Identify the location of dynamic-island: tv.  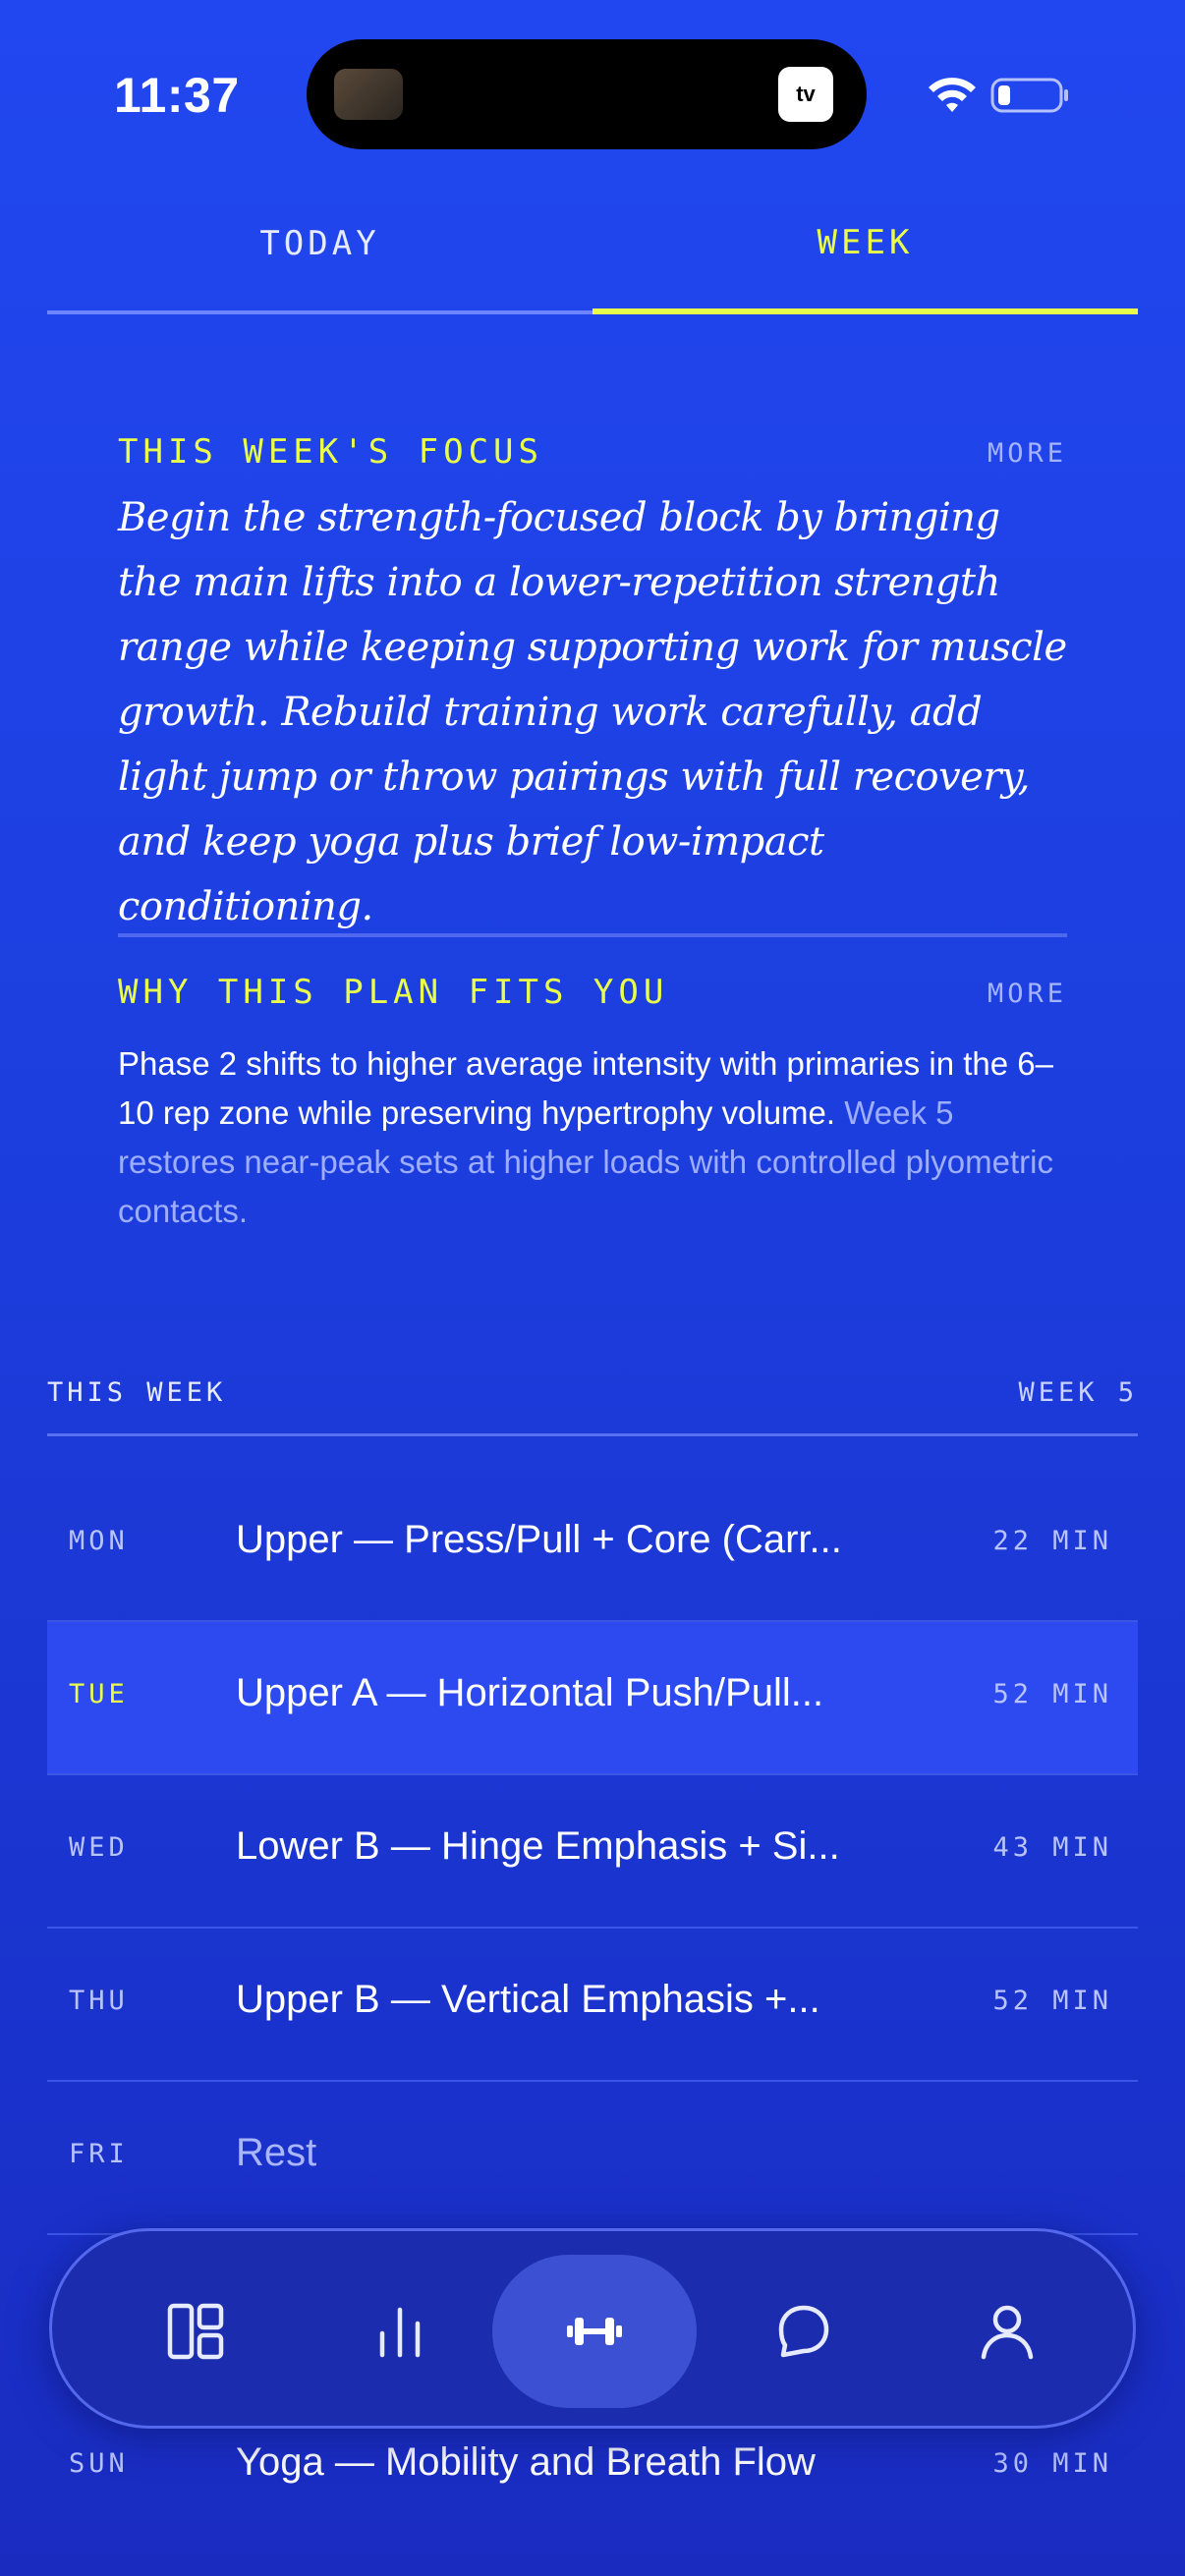
(587, 94).